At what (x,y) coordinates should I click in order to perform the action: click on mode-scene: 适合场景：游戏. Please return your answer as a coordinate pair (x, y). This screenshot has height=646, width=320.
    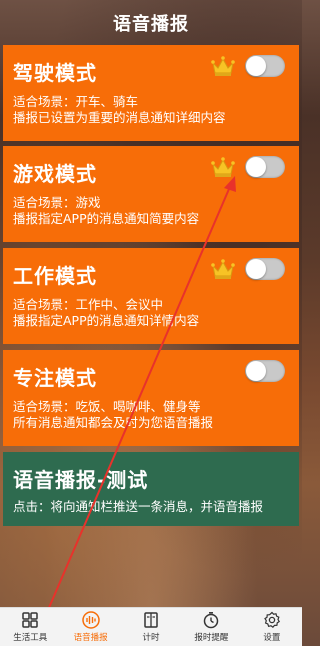
    Looking at the image, I should click on (57, 202).